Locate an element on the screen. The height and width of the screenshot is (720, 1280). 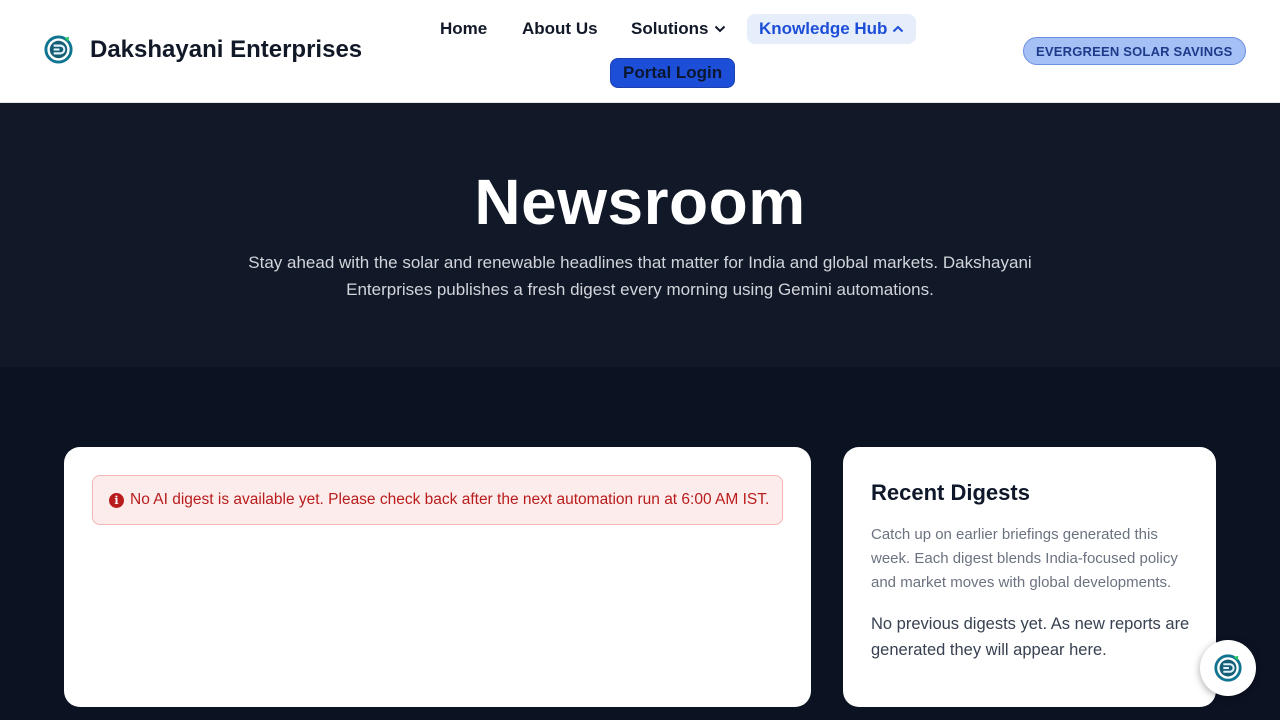
nav-about-us: About Us is located at coordinates (560, 29).